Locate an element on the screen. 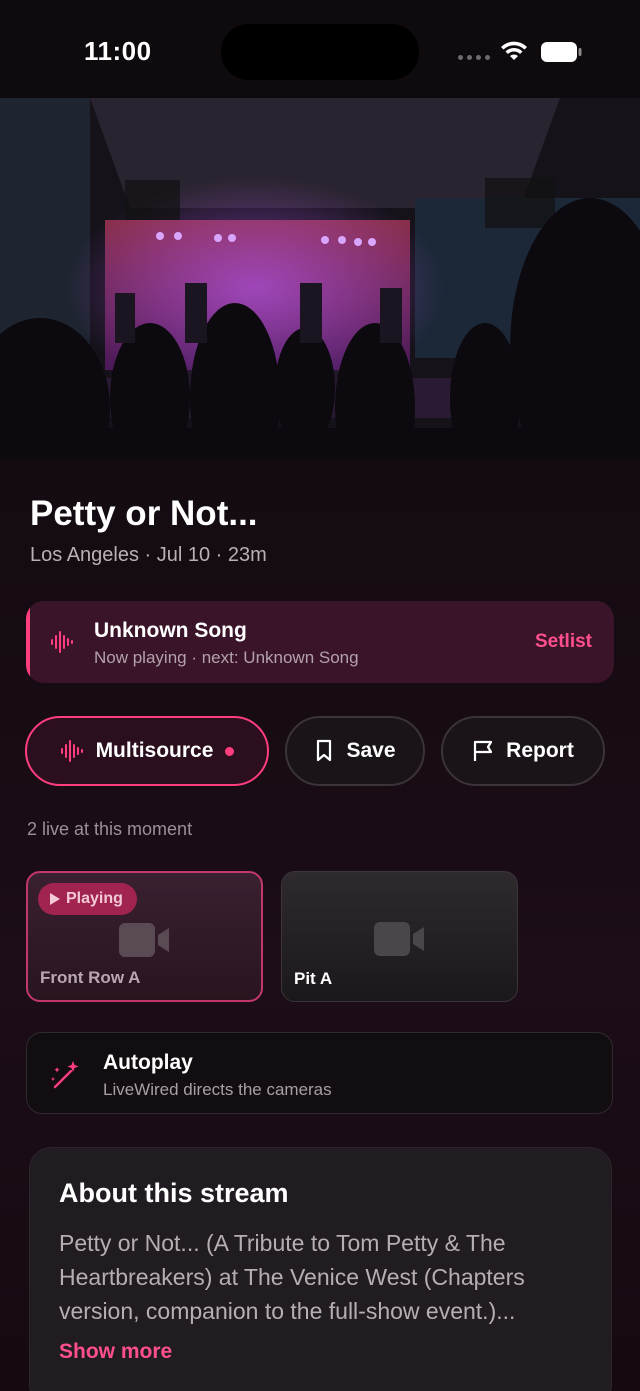 This screenshot has width=640, height=1391. autoplay-toggle: Autoplay LiveWired directs the cameras is located at coordinates (319, 1073).